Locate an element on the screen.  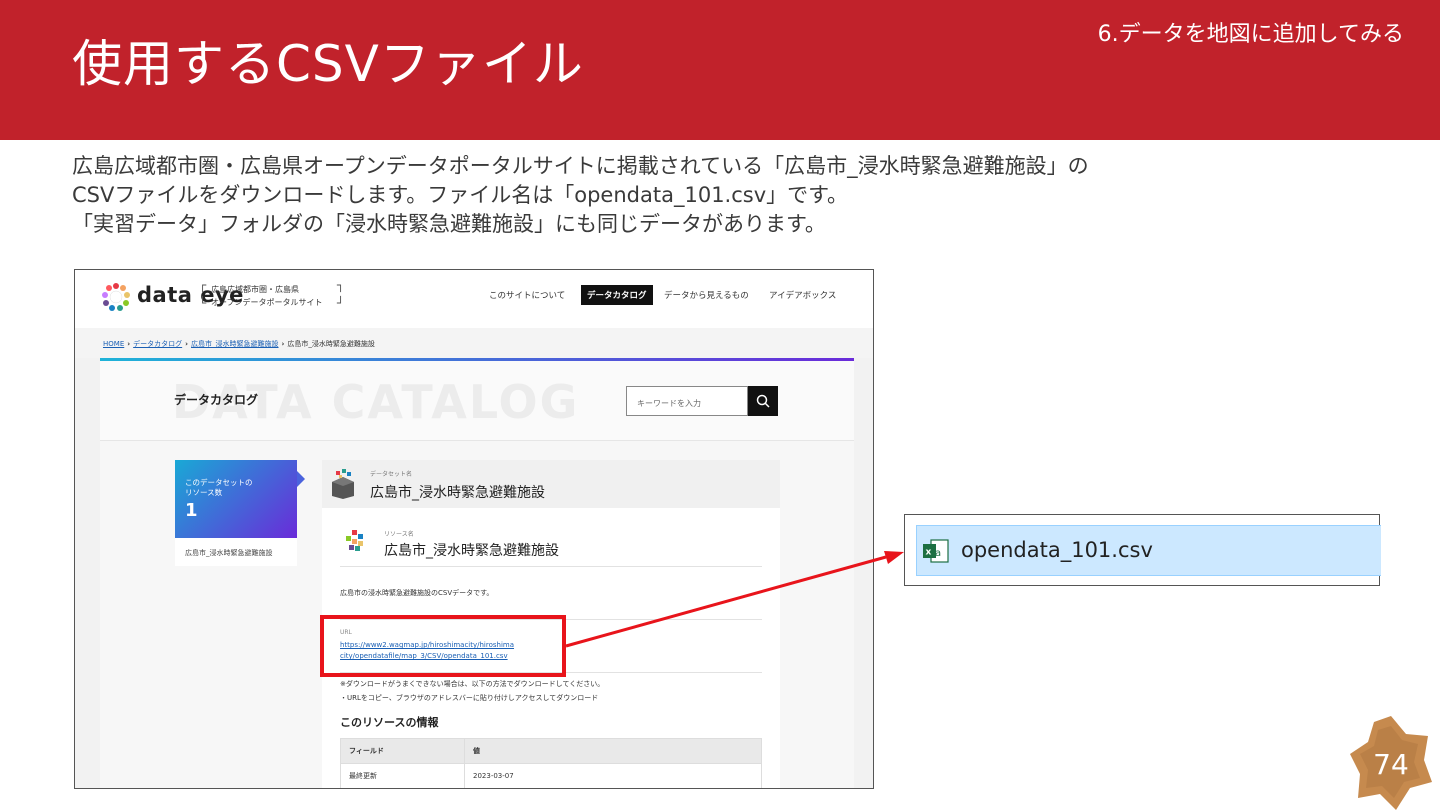
table-row: 最終更新 2023-03-07 is located at coordinates (551, 775).